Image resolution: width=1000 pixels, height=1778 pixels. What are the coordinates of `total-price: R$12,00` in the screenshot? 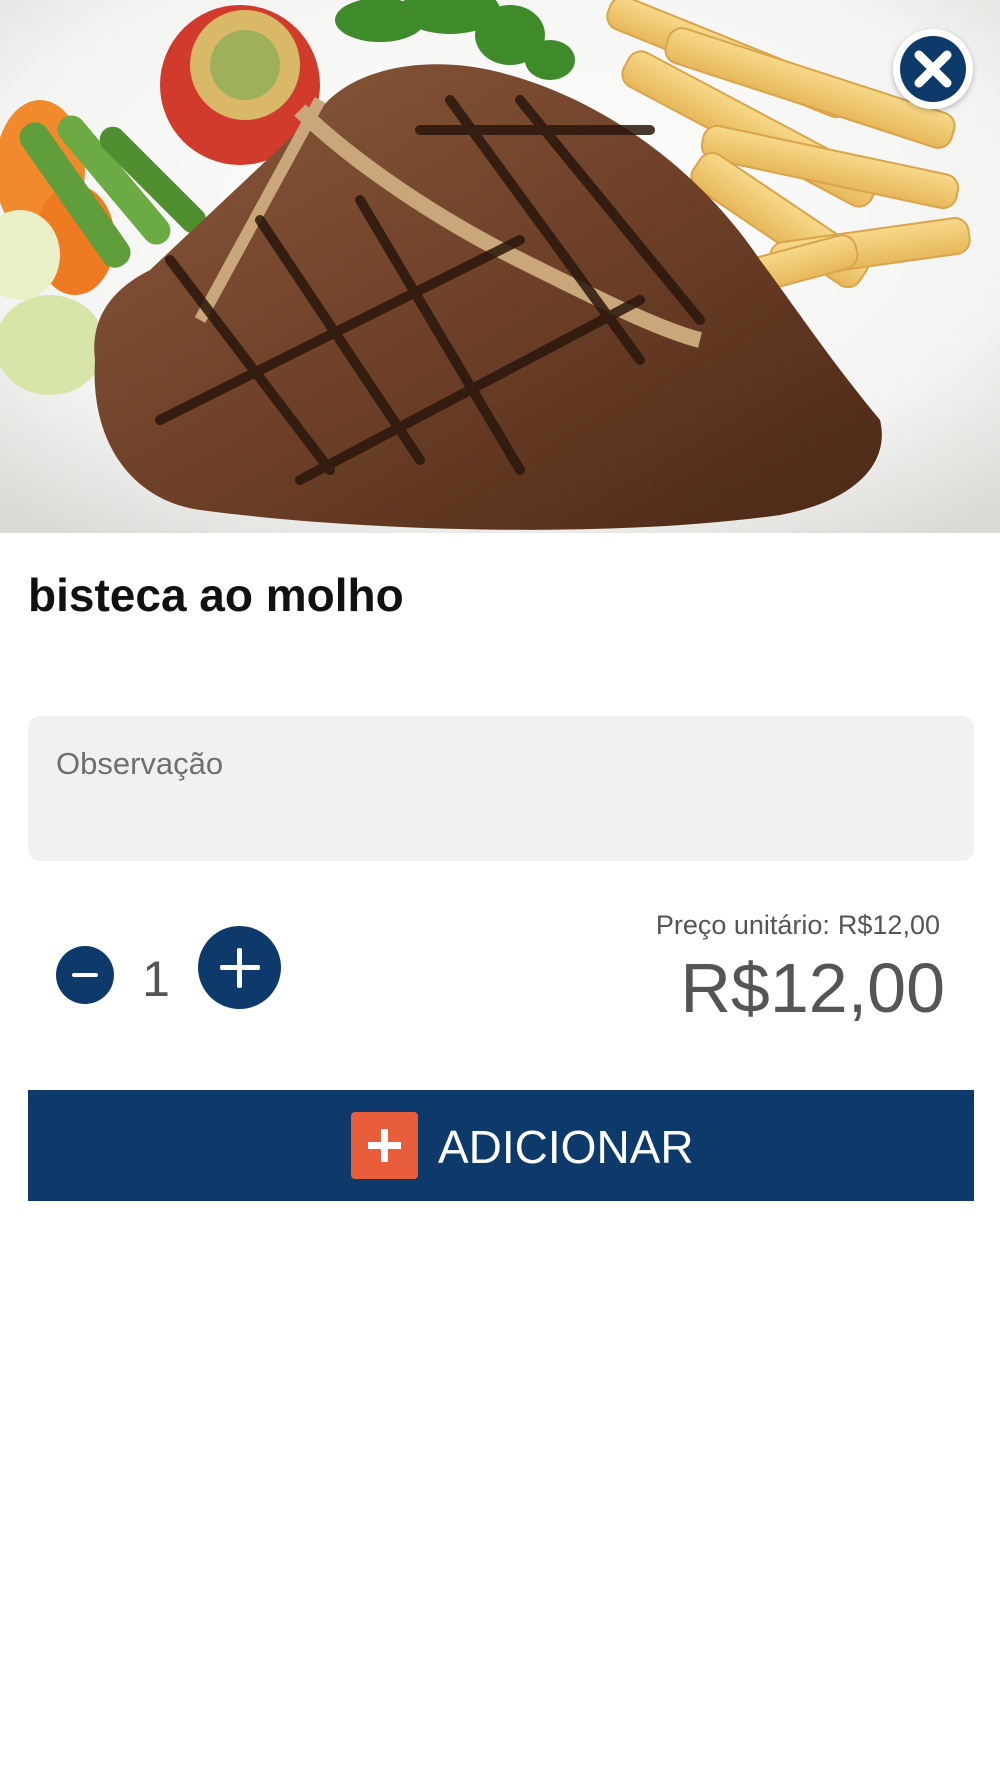 It's located at (812, 988).